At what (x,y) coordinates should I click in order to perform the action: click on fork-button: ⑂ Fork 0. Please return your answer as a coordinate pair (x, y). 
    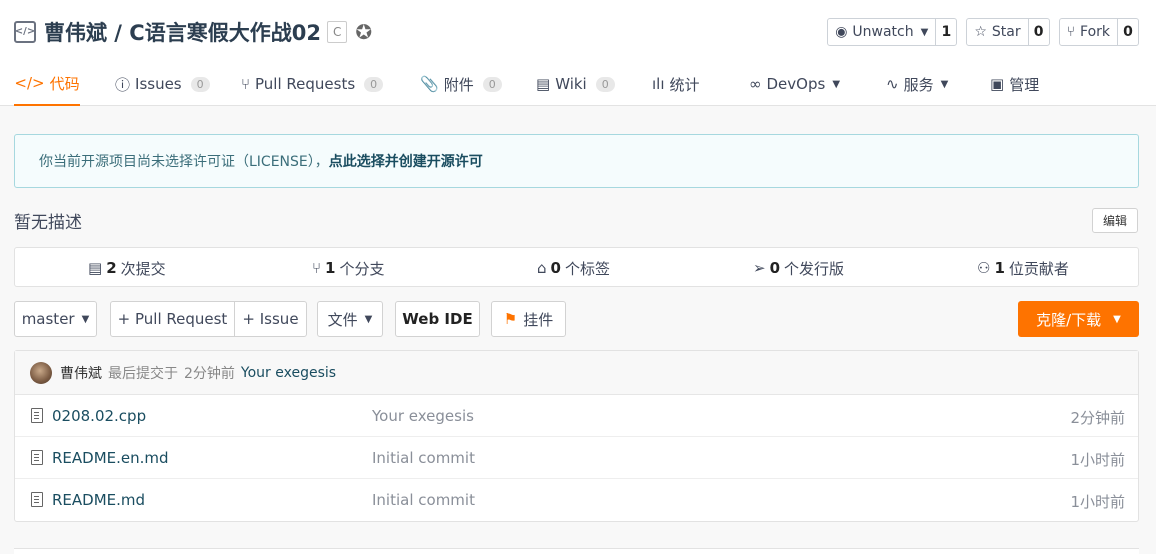
    Looking at the image, I should click on (1098, 32).